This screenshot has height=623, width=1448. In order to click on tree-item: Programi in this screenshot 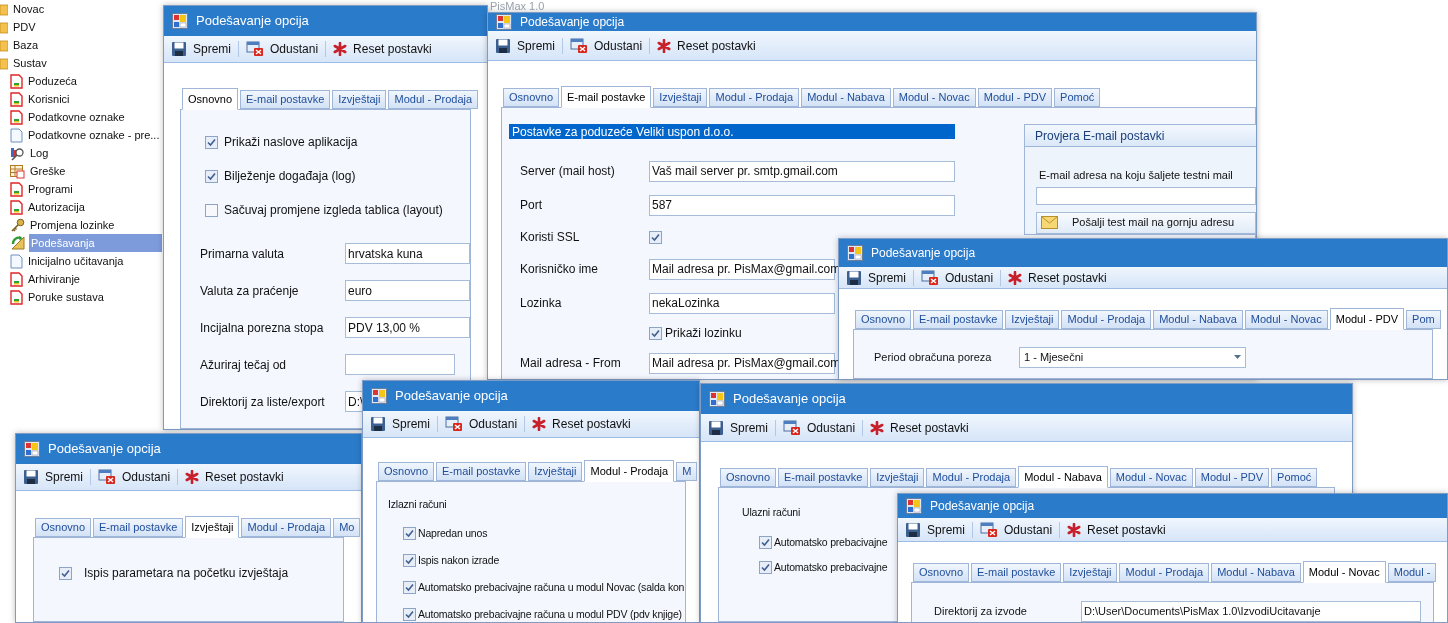, I will do `click(94, 189)`.